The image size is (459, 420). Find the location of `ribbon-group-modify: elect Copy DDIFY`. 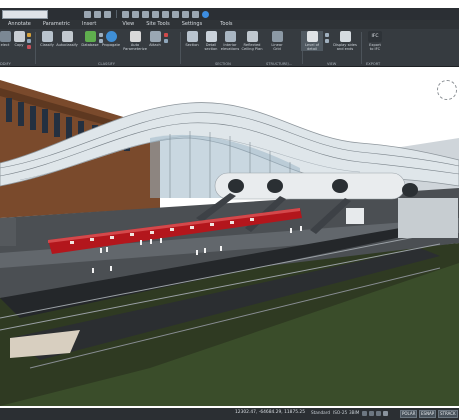

ribbon-group-modify: elect Copy DDIFY is located at coordinates (17, 48).